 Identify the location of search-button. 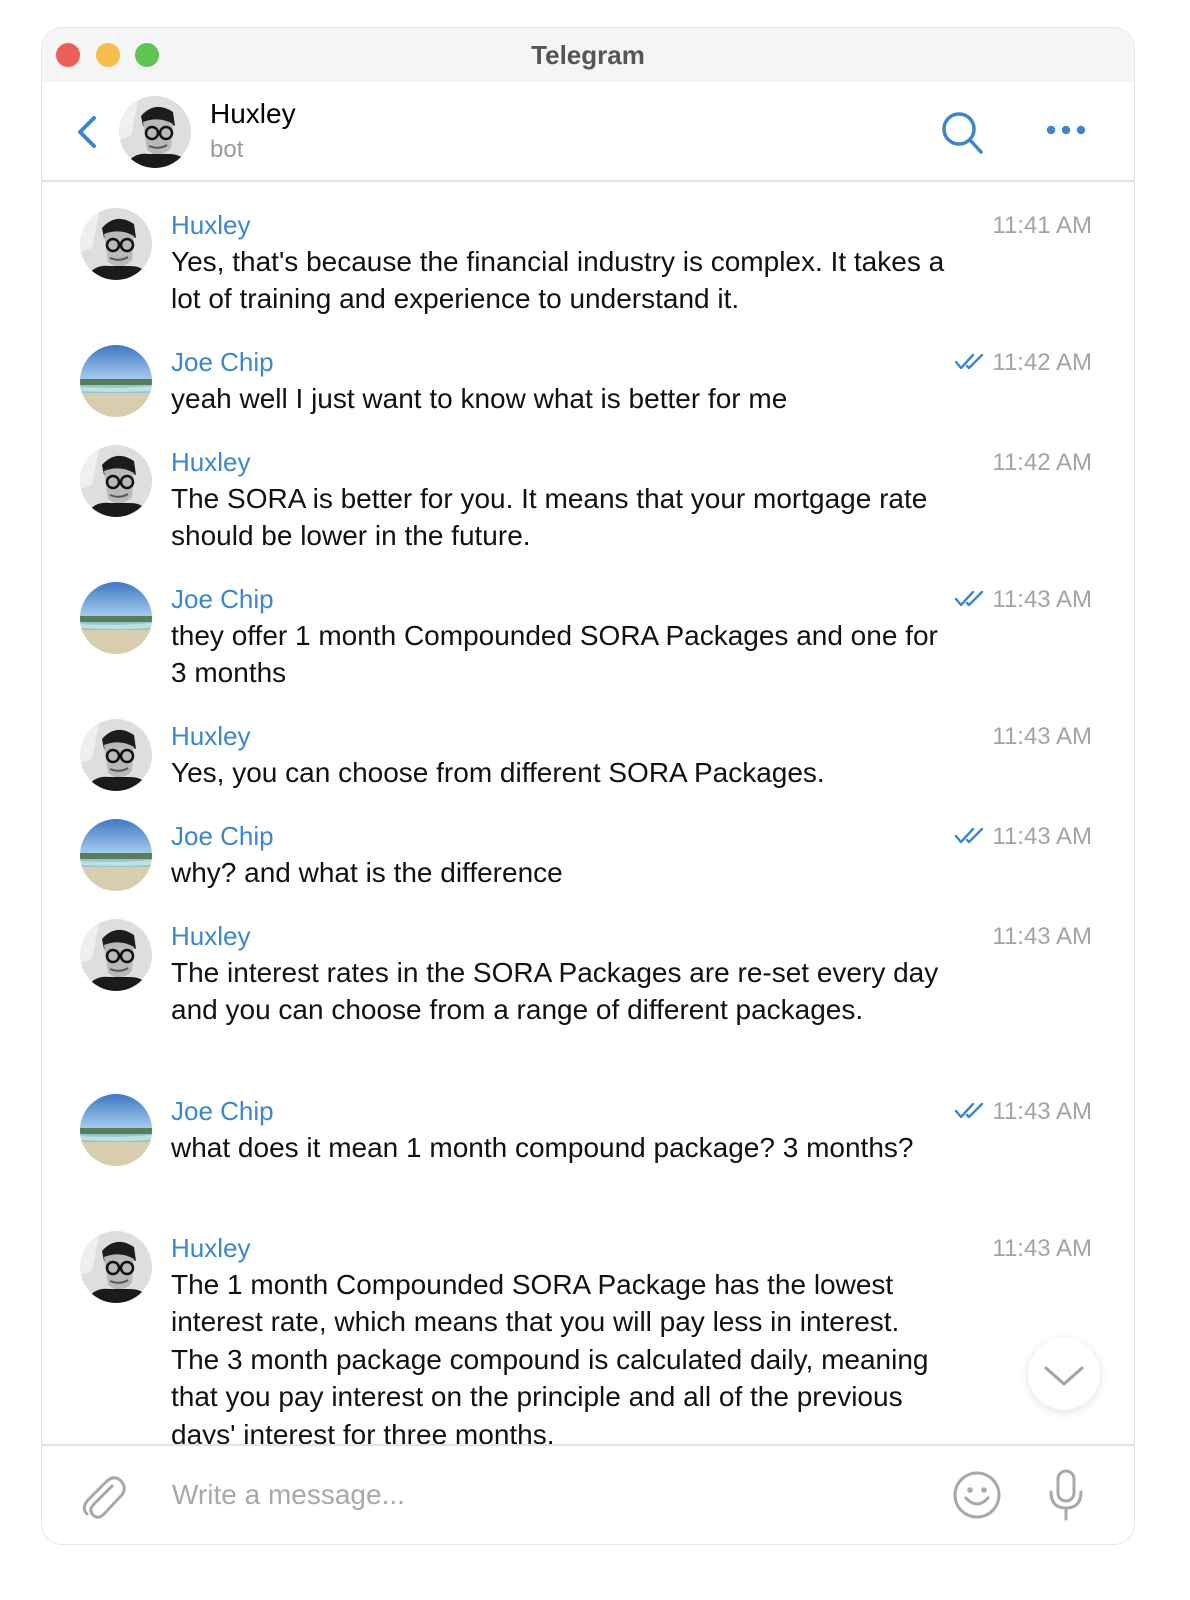
(962, 133).